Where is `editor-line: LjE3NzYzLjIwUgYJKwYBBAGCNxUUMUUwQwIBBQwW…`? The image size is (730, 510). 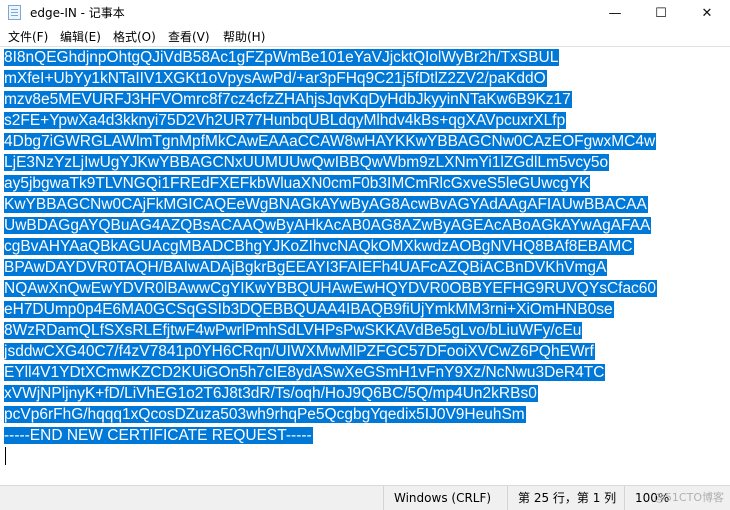
editor-line: LjE3NzYzLjIwUgYJKwYBBAGCNxUUMUUwQwIBBQwW… is located at coordinates (307, 163).